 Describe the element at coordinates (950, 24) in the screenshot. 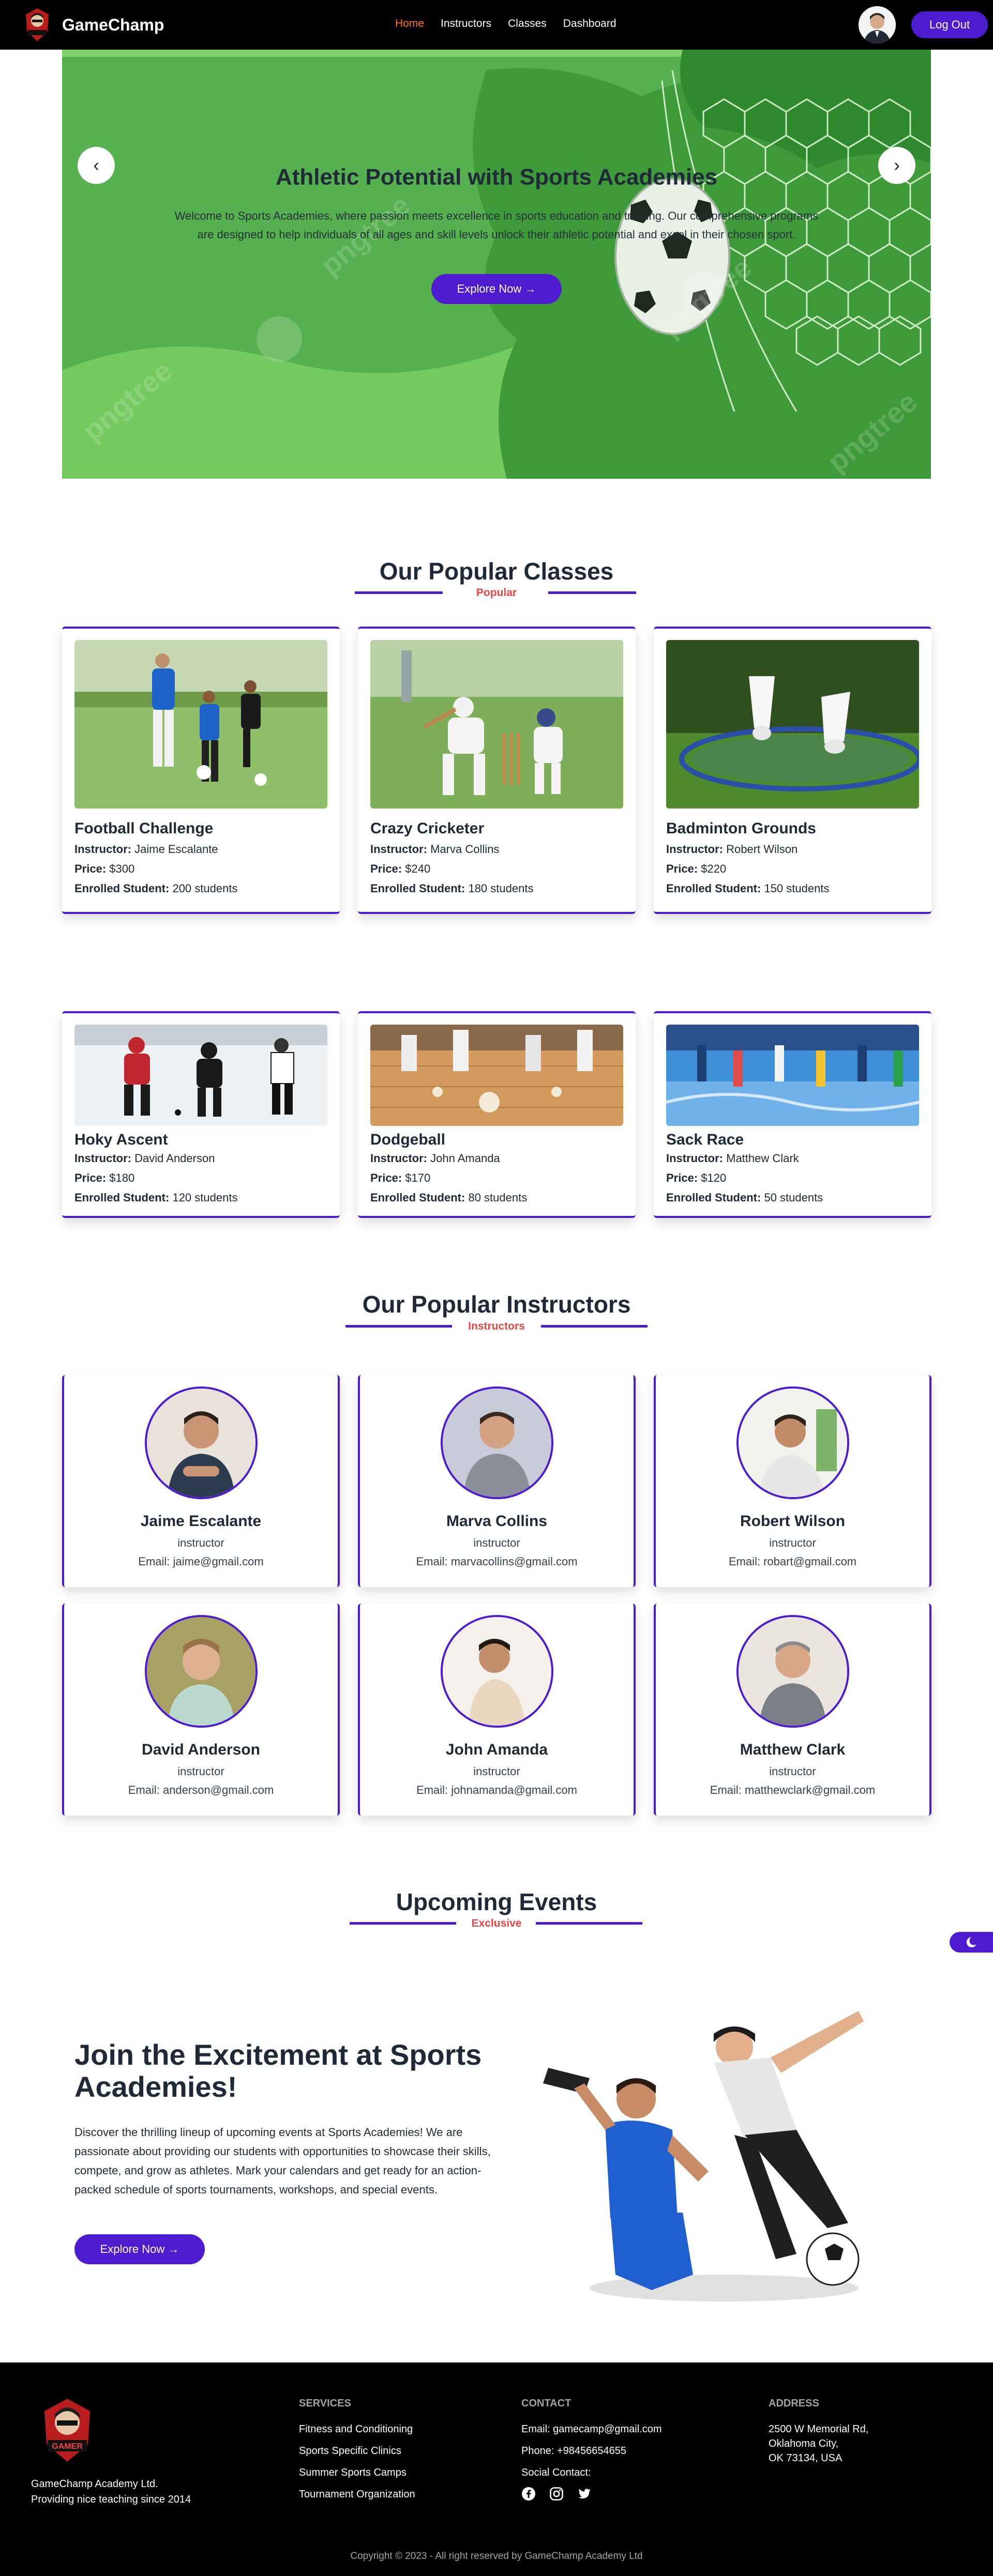

I see `logout-button: Log Out` at that location.